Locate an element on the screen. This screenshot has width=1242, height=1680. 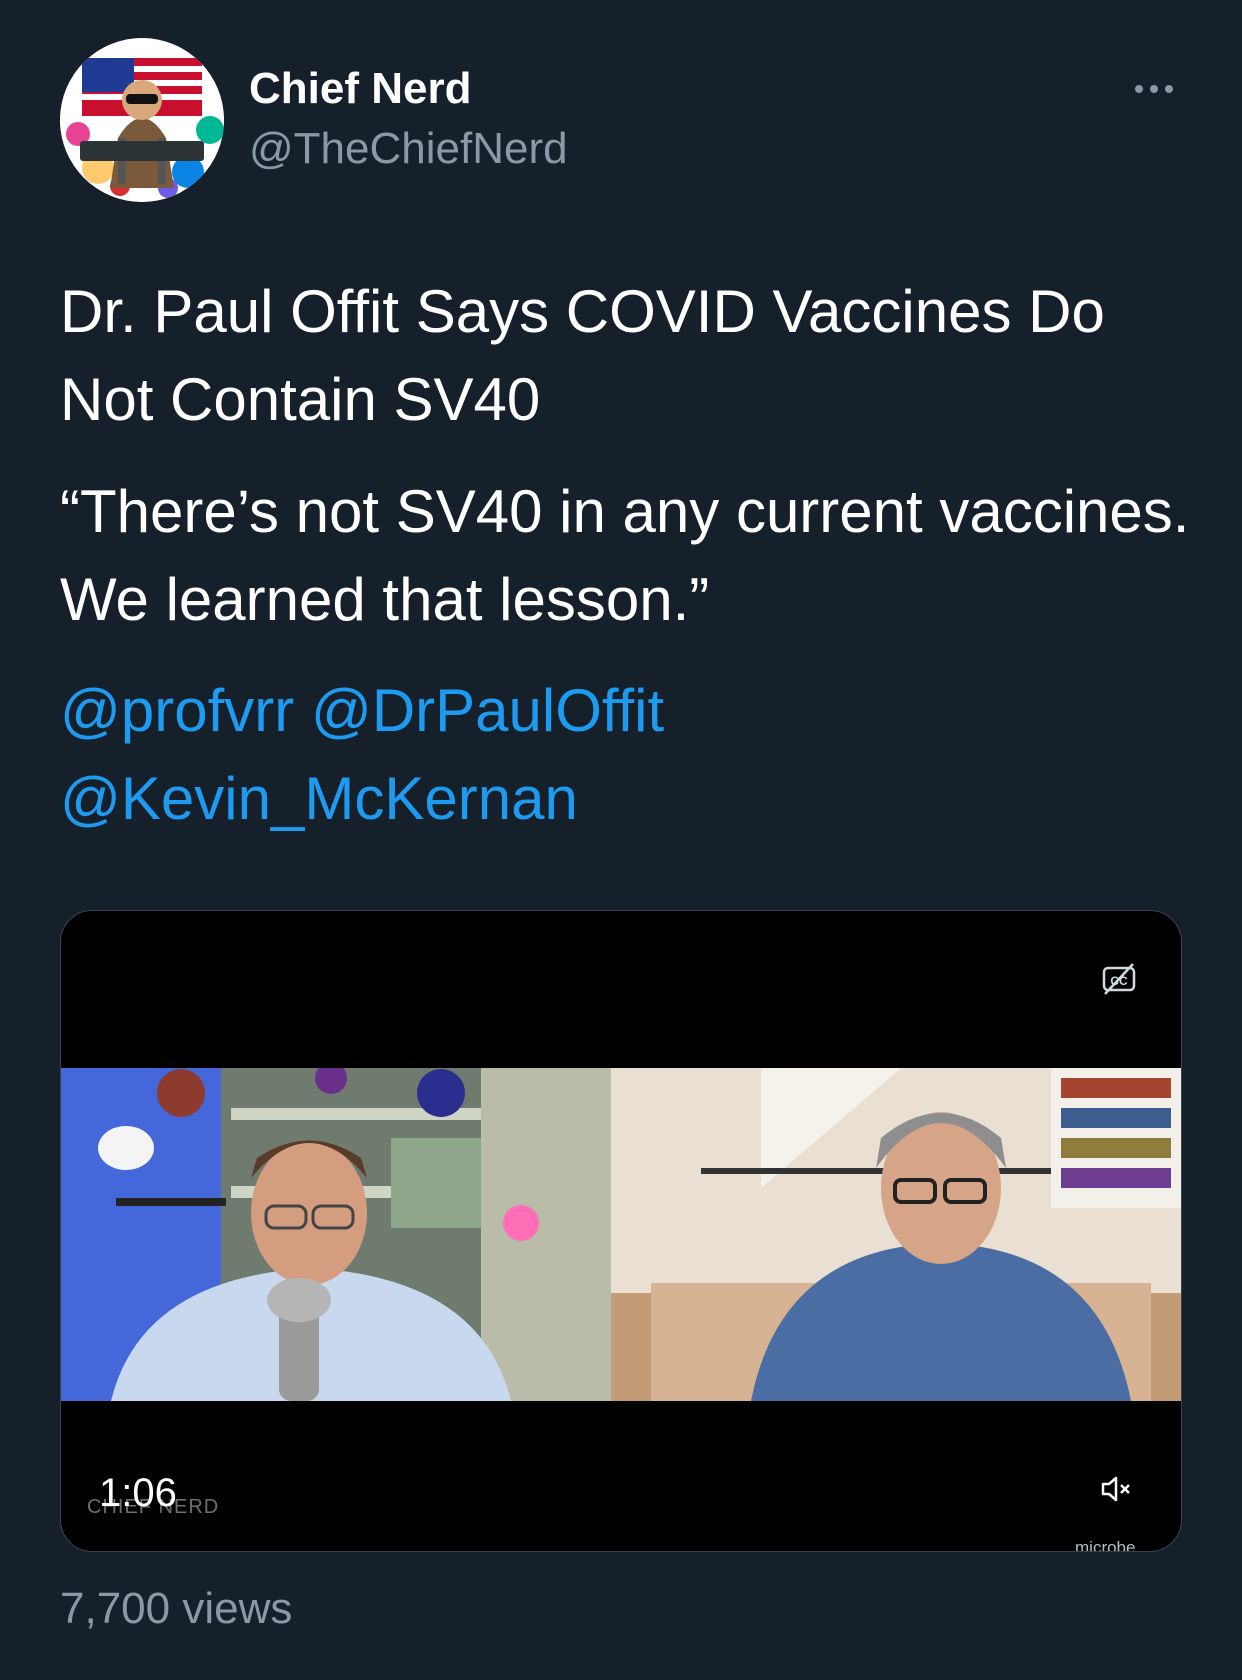
tweet-mentions: @profvrr @DrPaulOffit @Kevin_McKernan is located at coordinates (625, 755).